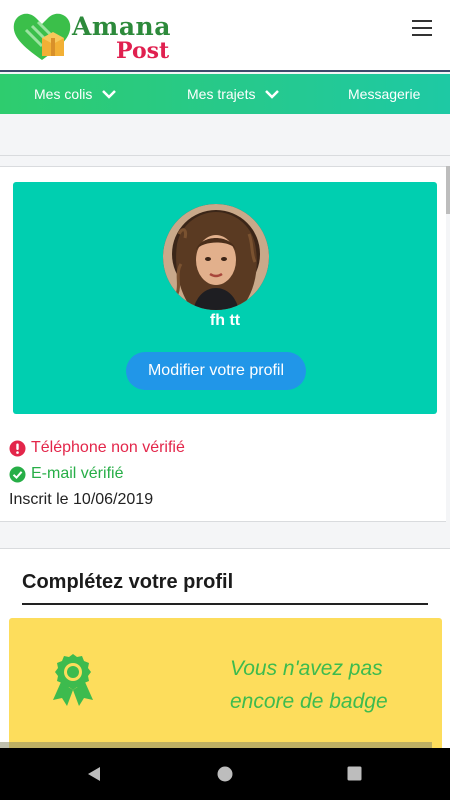  I want to click on logo-text-post: Post, so click(143, 51).